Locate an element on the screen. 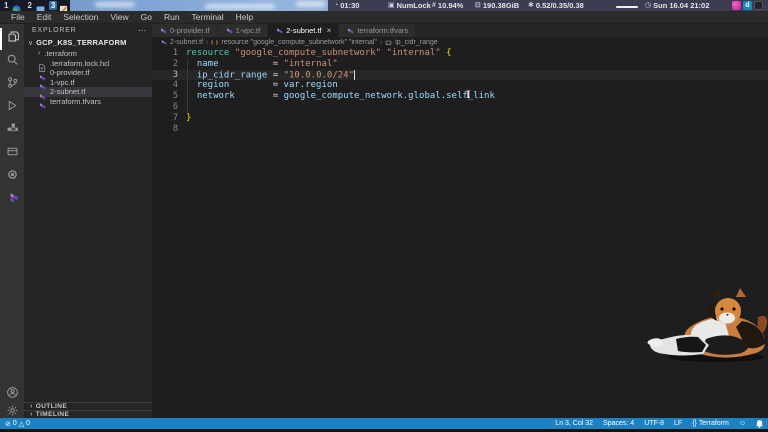 The image size is (768, 432). extensions-icon is located at coordinates (12, 131).